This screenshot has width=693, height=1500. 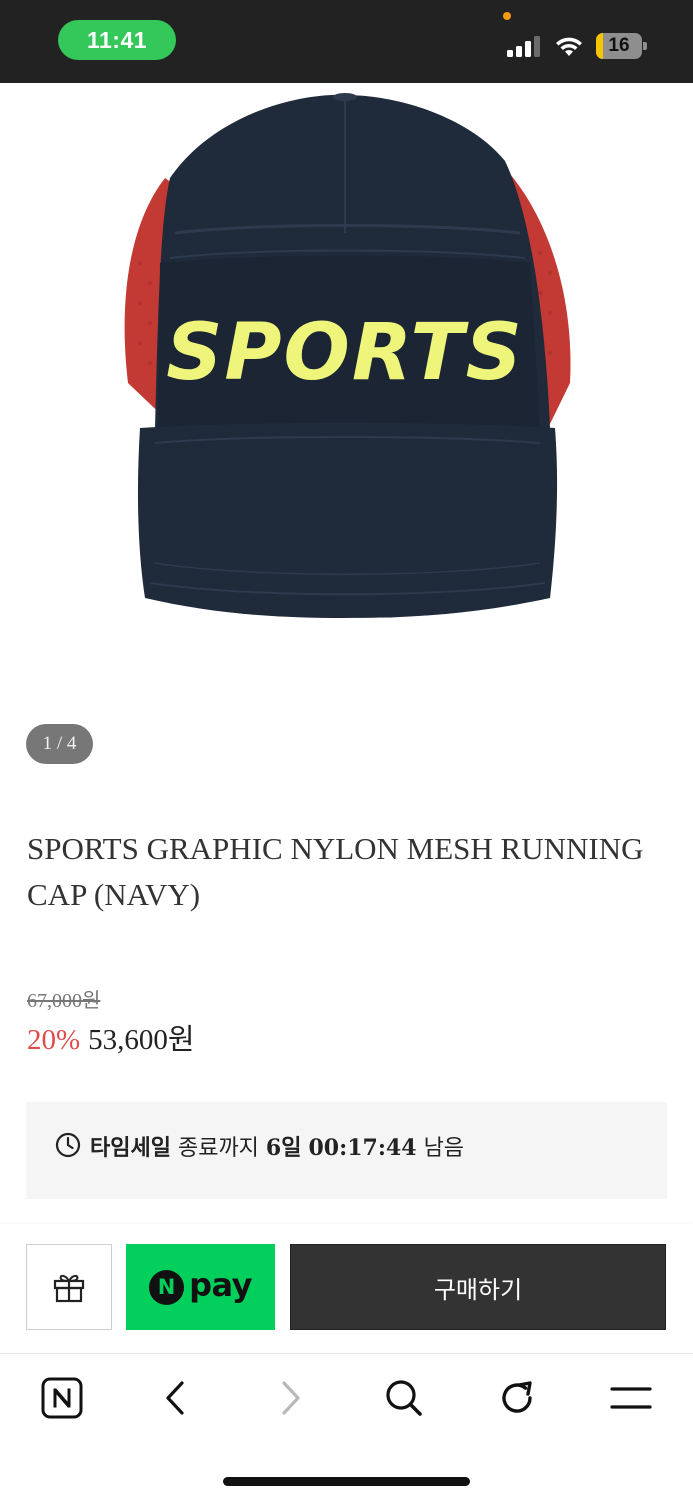 What do you see at coordinates (220, 1285) in the screenshot?
I see `npay-label: pay` at bounding box center [220, 1285].